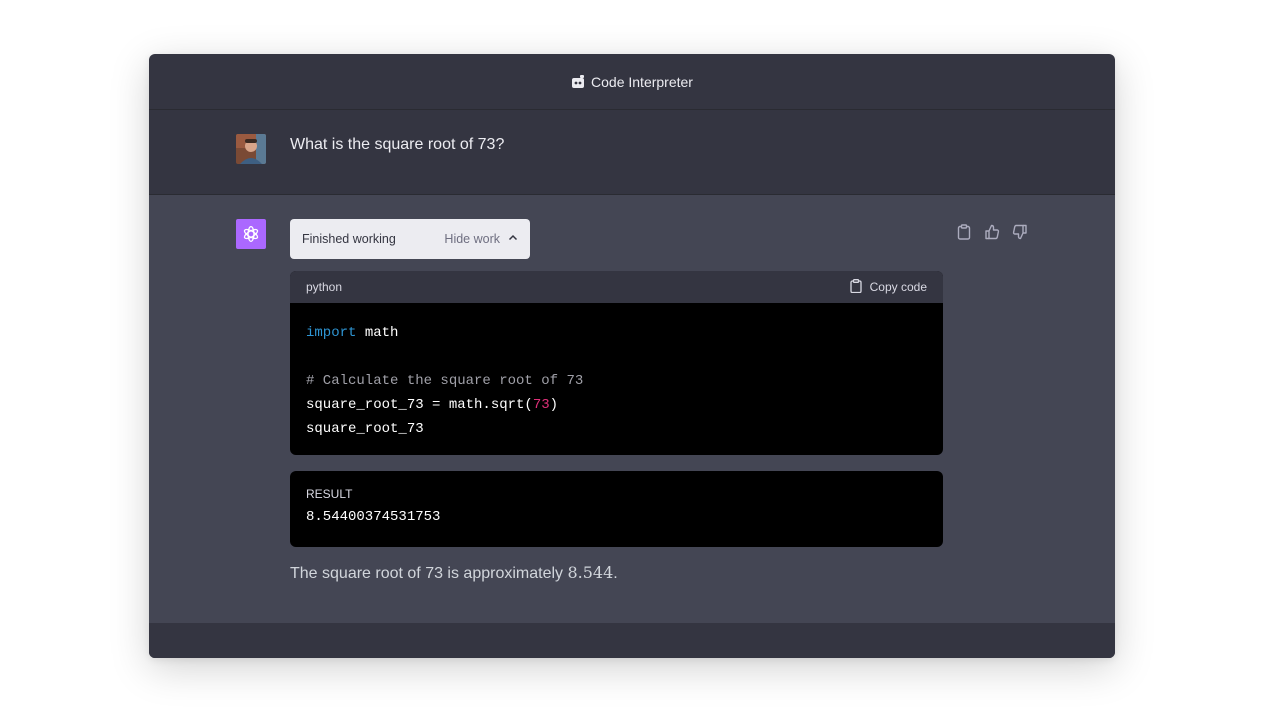 This screenshot has height=711, width=1264. What do you see at coordinates (329, 494) in the screenshot?
I see `result-label: RESULT` at bounding box center [329, 494].